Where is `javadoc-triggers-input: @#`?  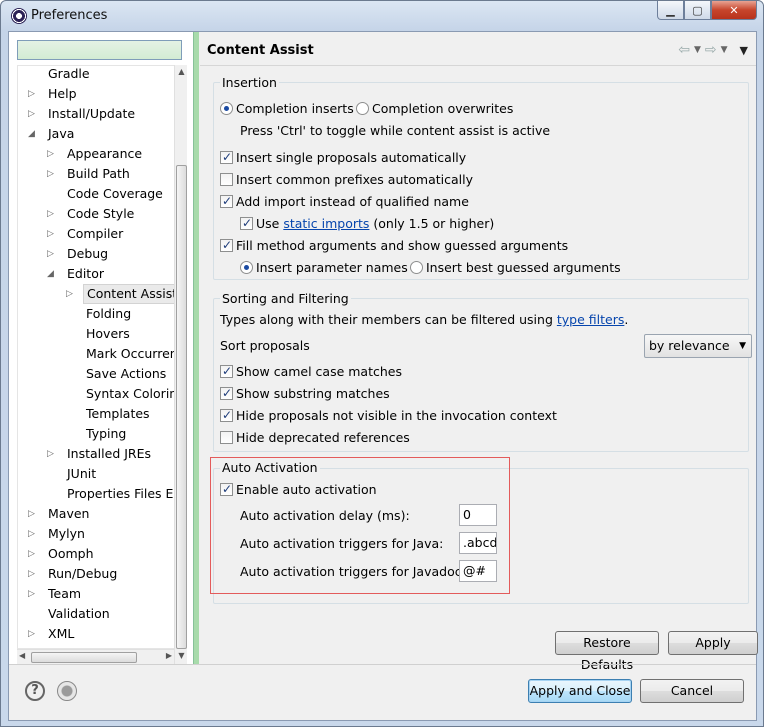
javadoc-triggers-input: @# is located at coordinates (478, 571).